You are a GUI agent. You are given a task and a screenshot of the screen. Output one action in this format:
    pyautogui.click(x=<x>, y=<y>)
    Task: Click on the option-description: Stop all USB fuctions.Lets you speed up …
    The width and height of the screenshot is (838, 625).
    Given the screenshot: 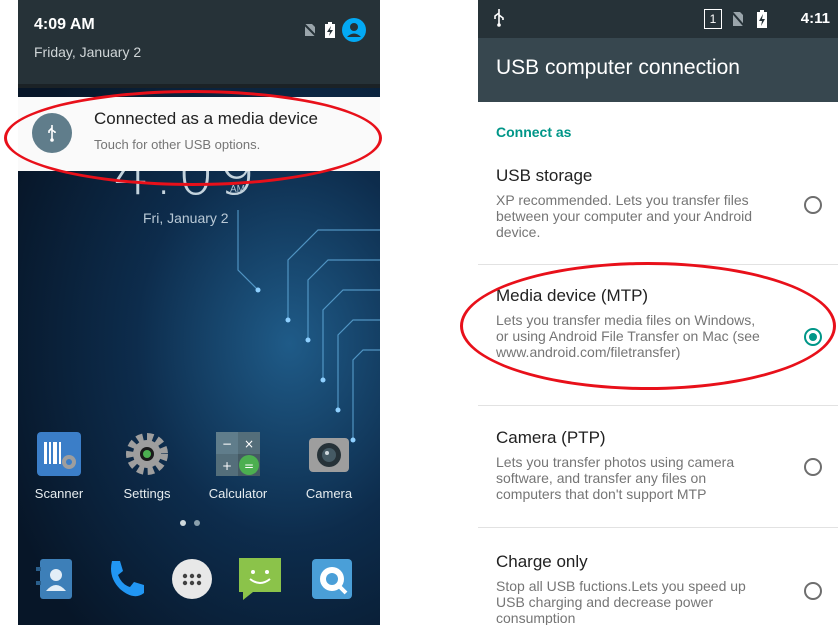 What is the action you would take?
    pyautogui.click(x=621, y=601)
    